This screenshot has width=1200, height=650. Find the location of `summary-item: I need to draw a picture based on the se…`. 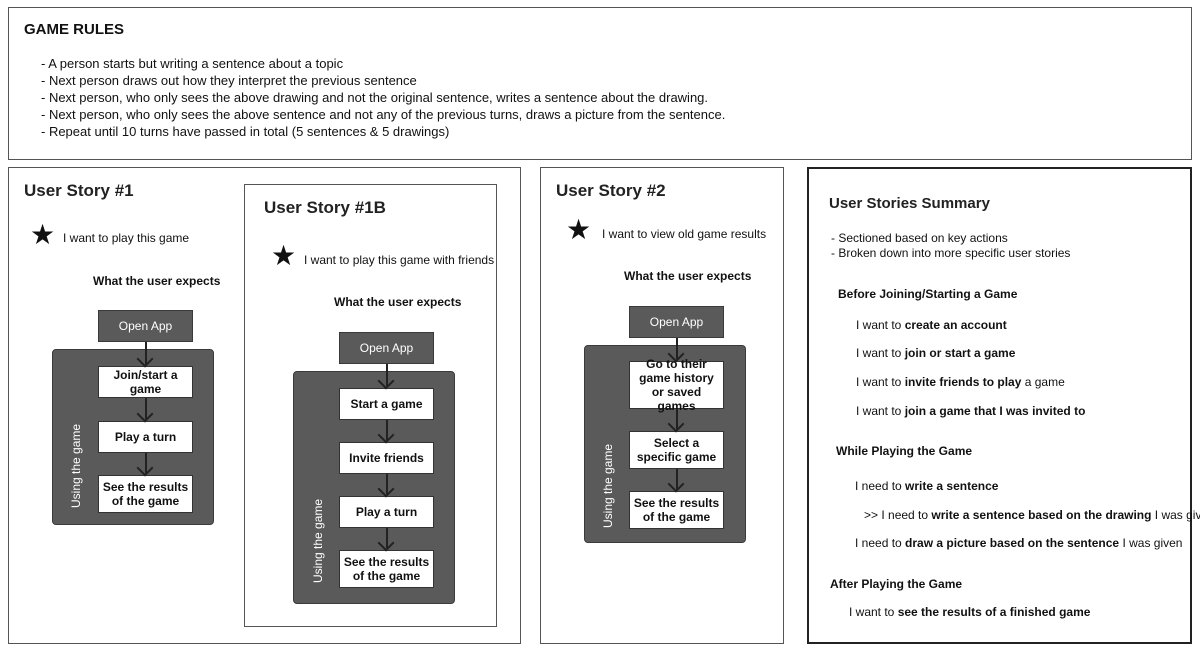

summary-item: I need to draw a picture based on the se… is located at coordinates (1019, 543).